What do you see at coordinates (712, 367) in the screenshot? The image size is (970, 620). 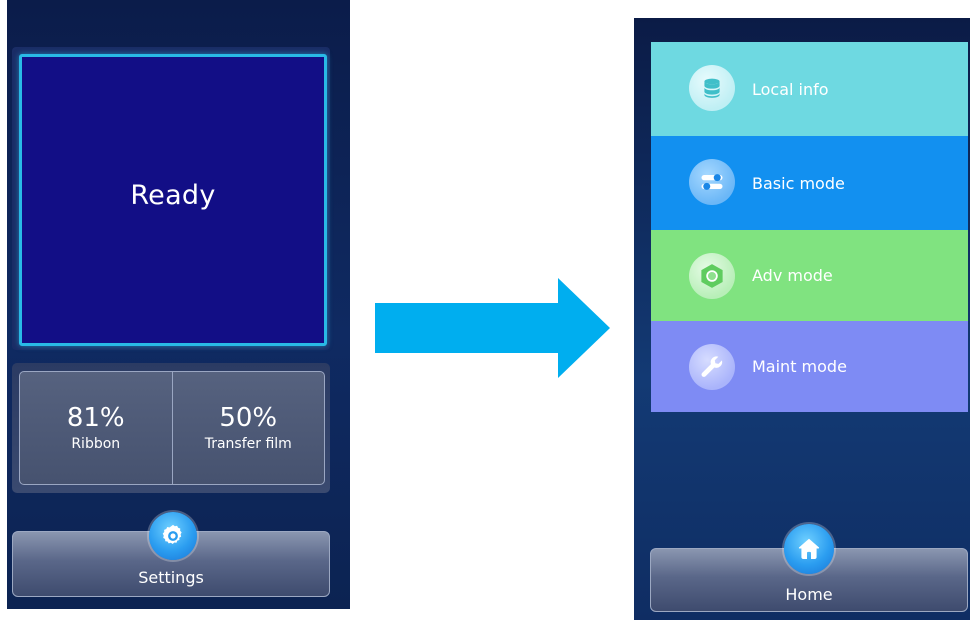 I see `wrench-icon` at bounding box center [712, 367].